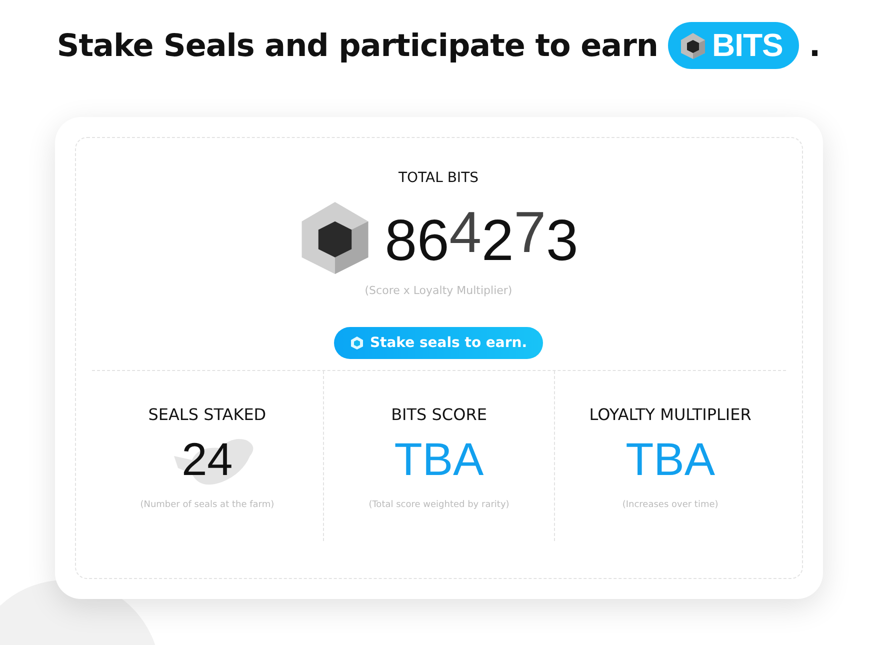 This screenshot has height=645, width=877. I want to click on counter-digit: 4, so click(465, 233).